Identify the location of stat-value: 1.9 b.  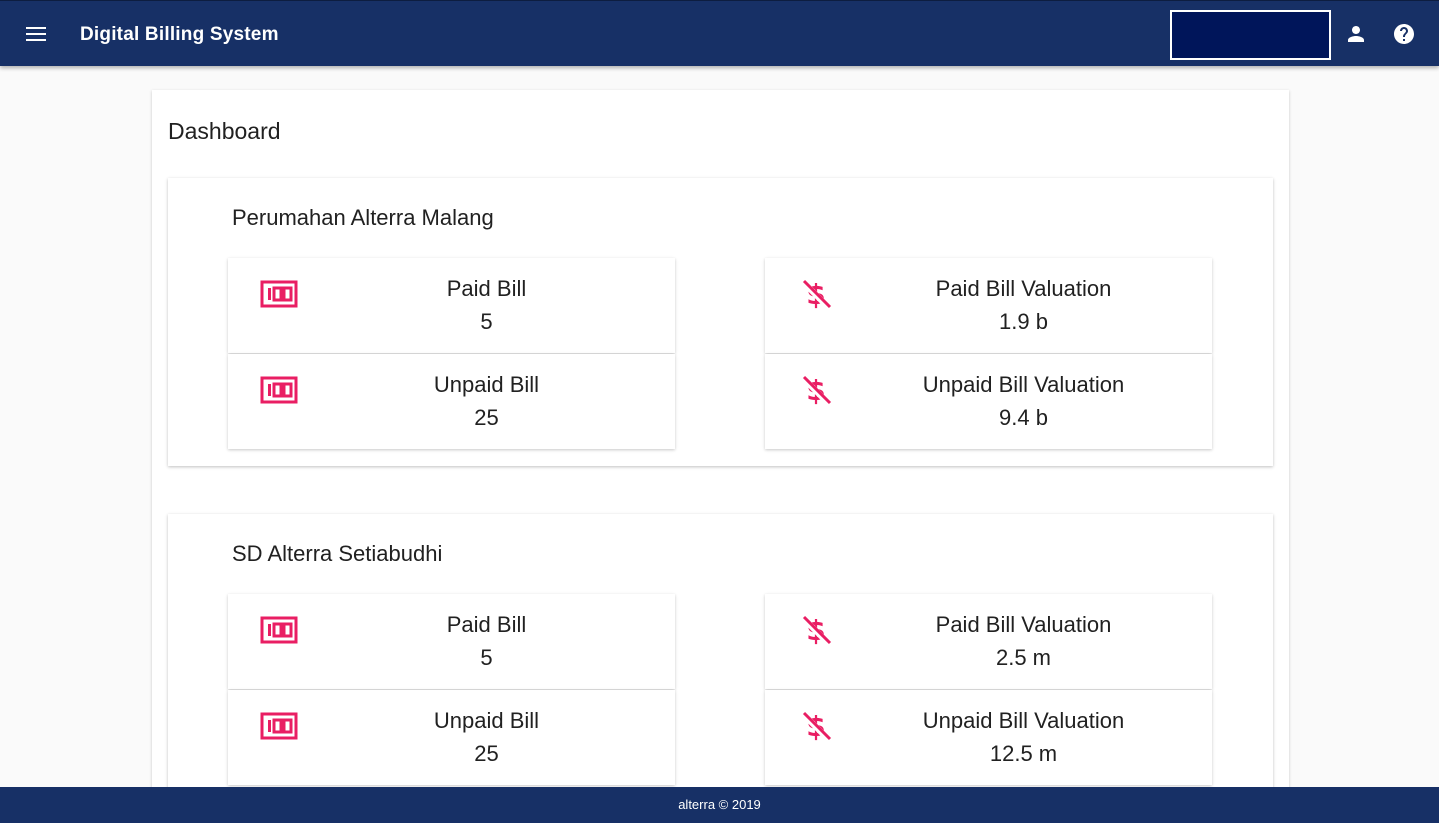
(1023, 321).